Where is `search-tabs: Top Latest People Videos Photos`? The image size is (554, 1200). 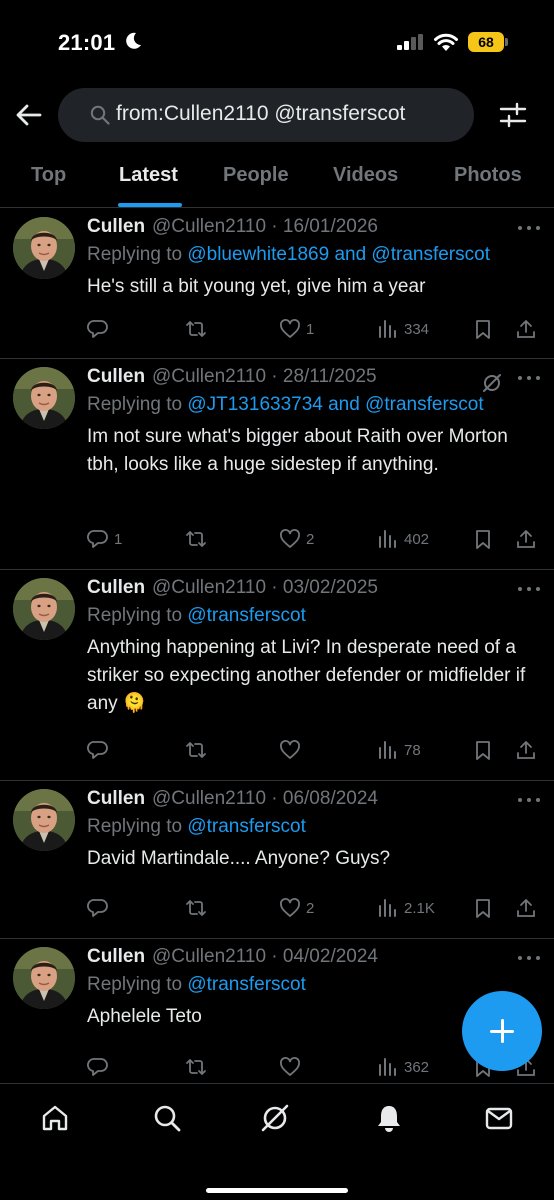
search-tabs: Top Latest People Videos Photos is located at coordinates (277, 179).